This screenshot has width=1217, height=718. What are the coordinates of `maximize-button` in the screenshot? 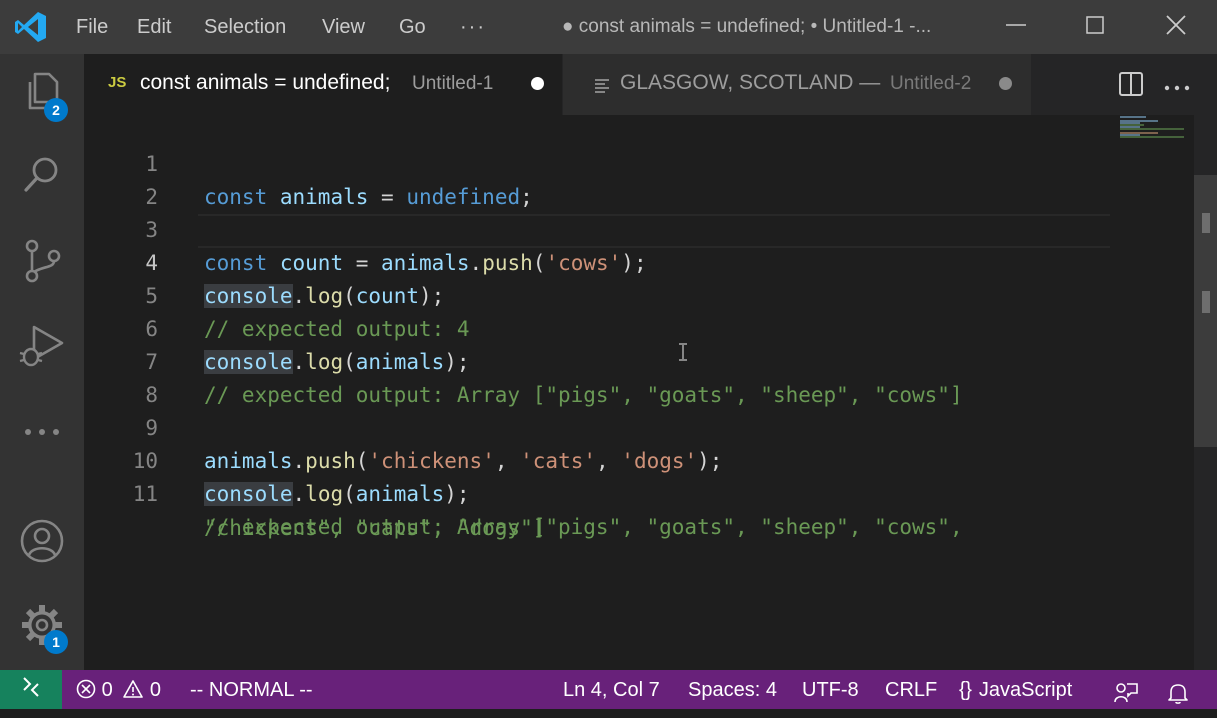 It's located at (1095, 27).